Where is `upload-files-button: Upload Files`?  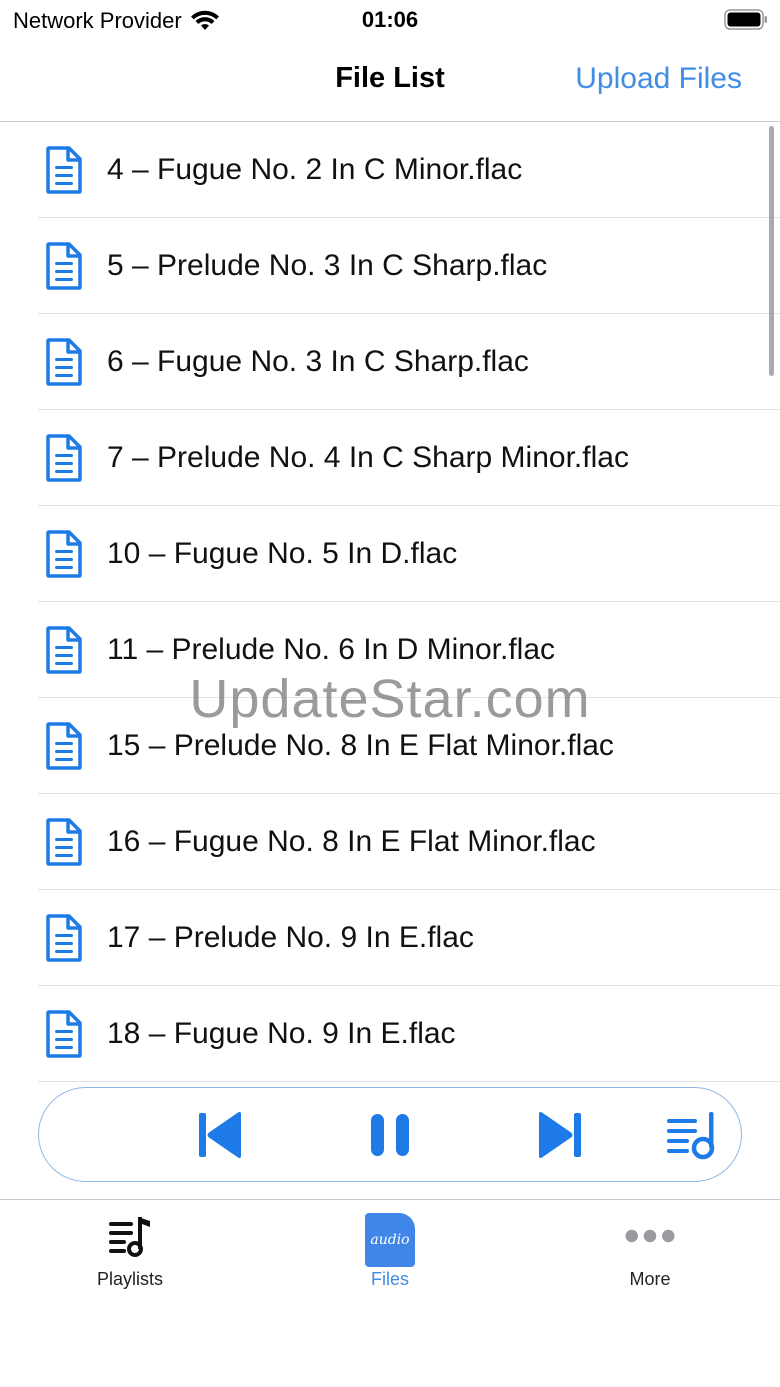 upload-files-button: Upload Files is located at coordinates (658, 79).